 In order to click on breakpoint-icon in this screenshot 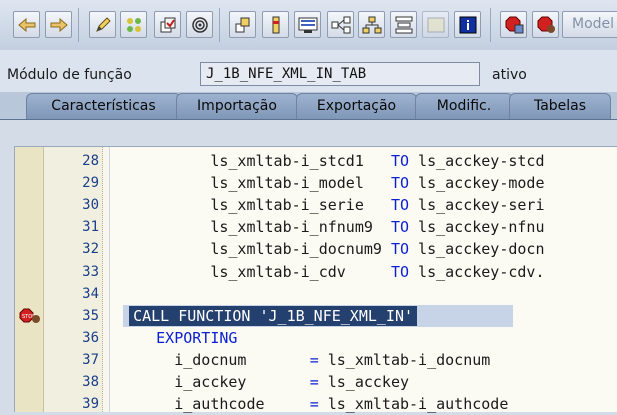, I will do `click(513, 24)`.